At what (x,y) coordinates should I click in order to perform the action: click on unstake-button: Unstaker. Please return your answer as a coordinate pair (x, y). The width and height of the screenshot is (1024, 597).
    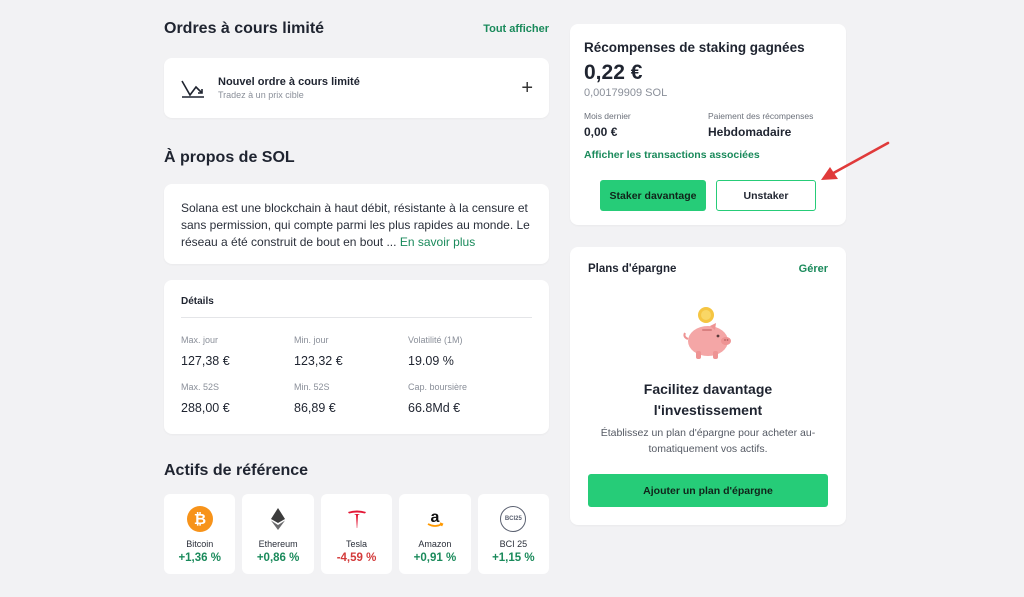
    Looking at the image, I should click on (766, 195).